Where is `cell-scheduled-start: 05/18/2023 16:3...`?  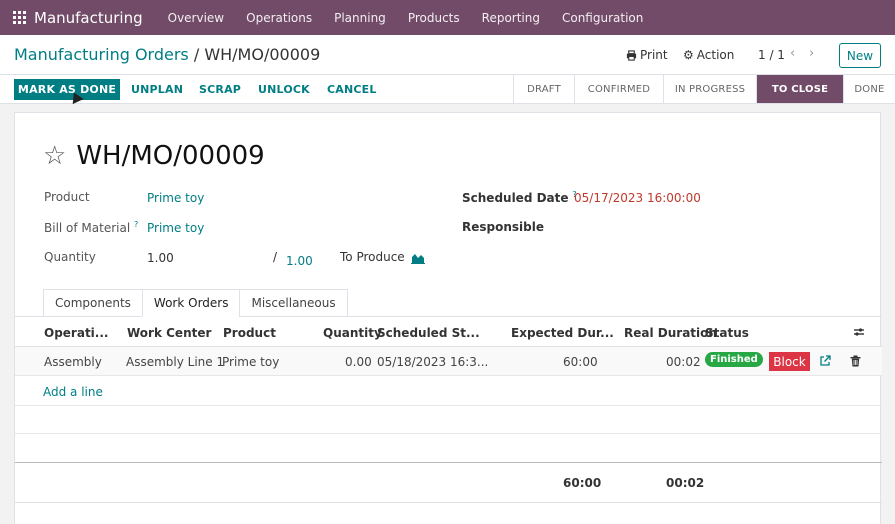
cell-scheduled-start: 05/18/2023 16:3... is located at coordinates (432, 362).